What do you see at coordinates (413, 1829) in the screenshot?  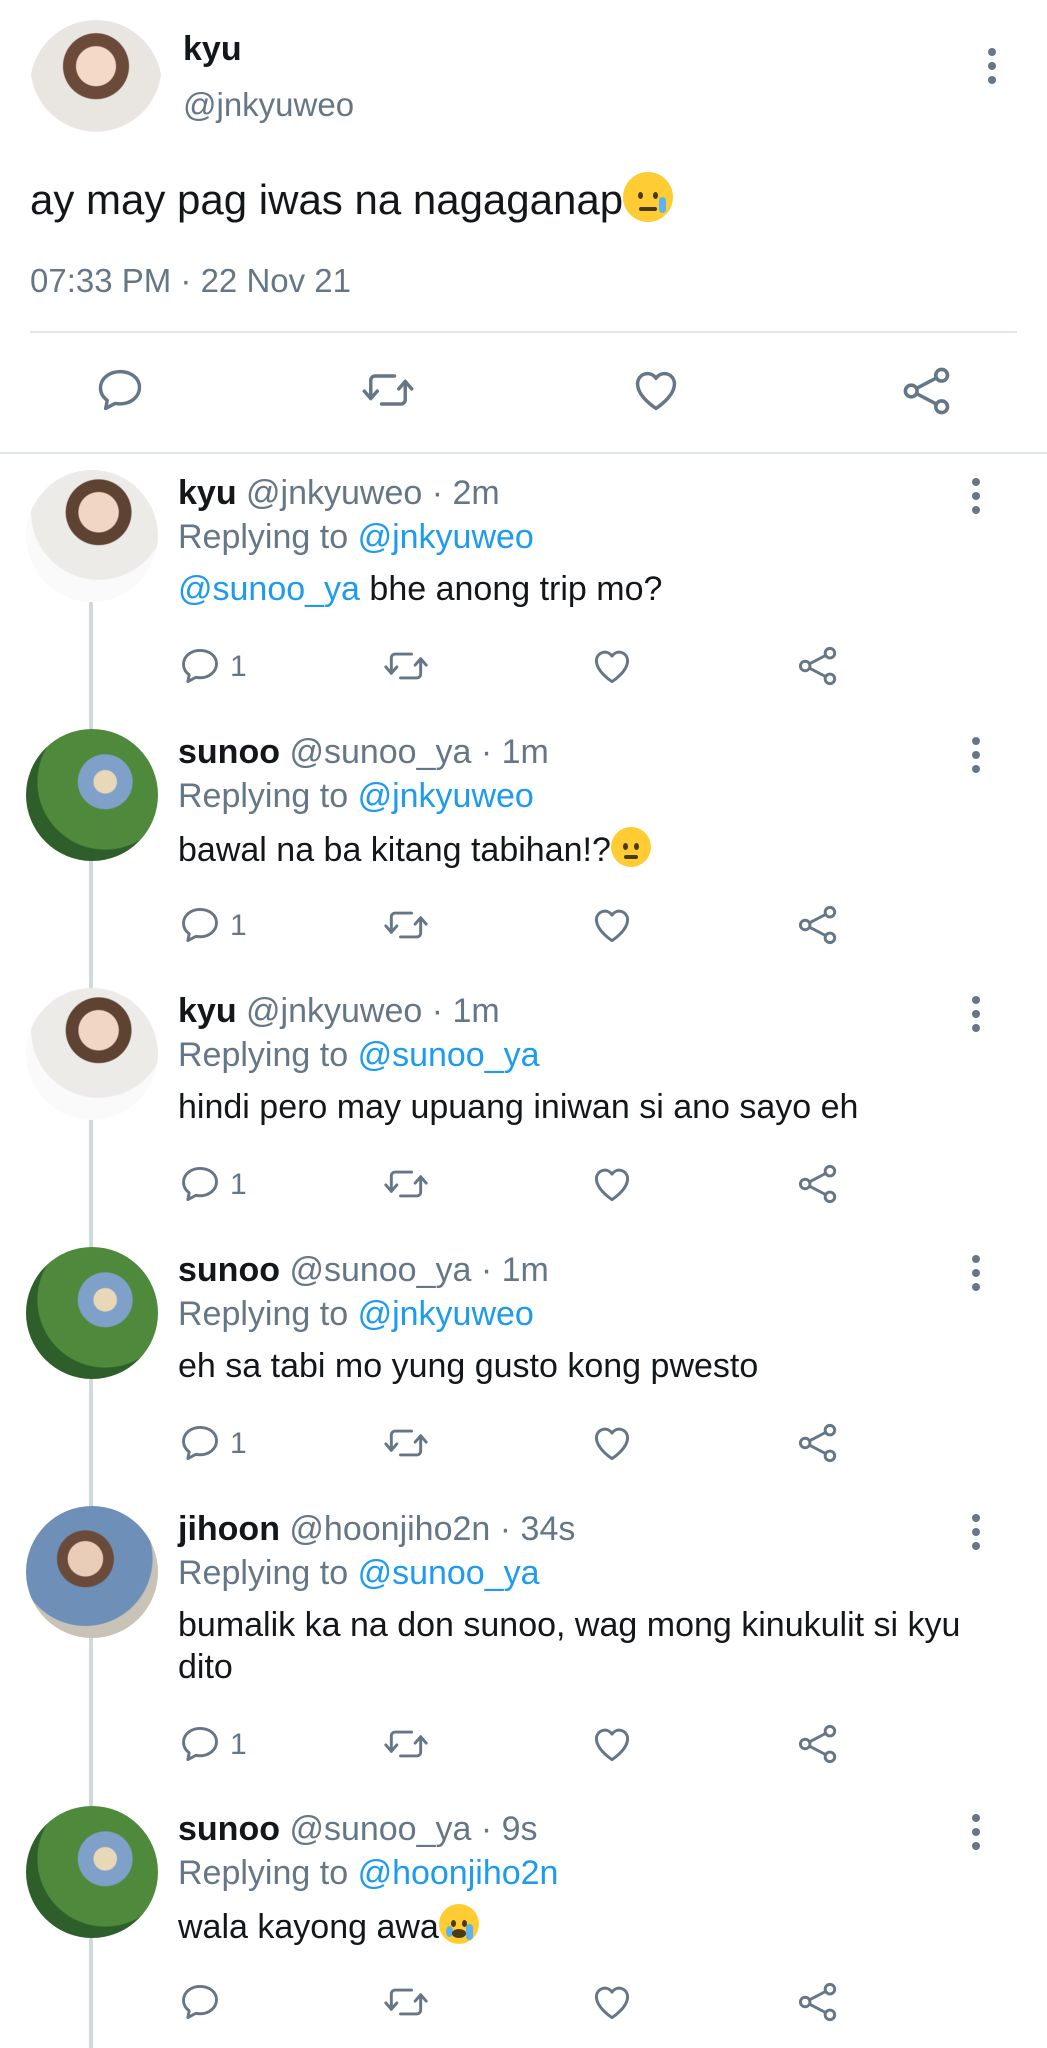 I see `author-meta: @sunoo_ya · 9s` at bounding box center [413, 1829].